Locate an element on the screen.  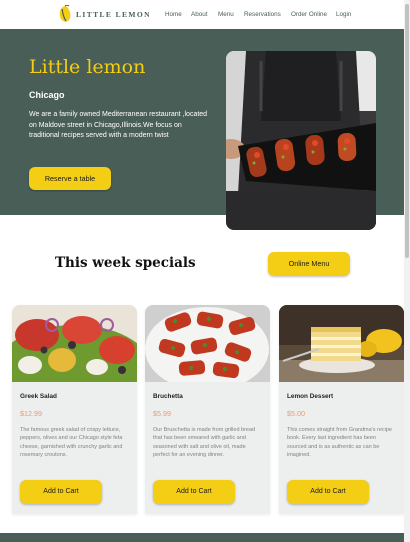
hero-city: Chicago is located at coordinates (47, 95).